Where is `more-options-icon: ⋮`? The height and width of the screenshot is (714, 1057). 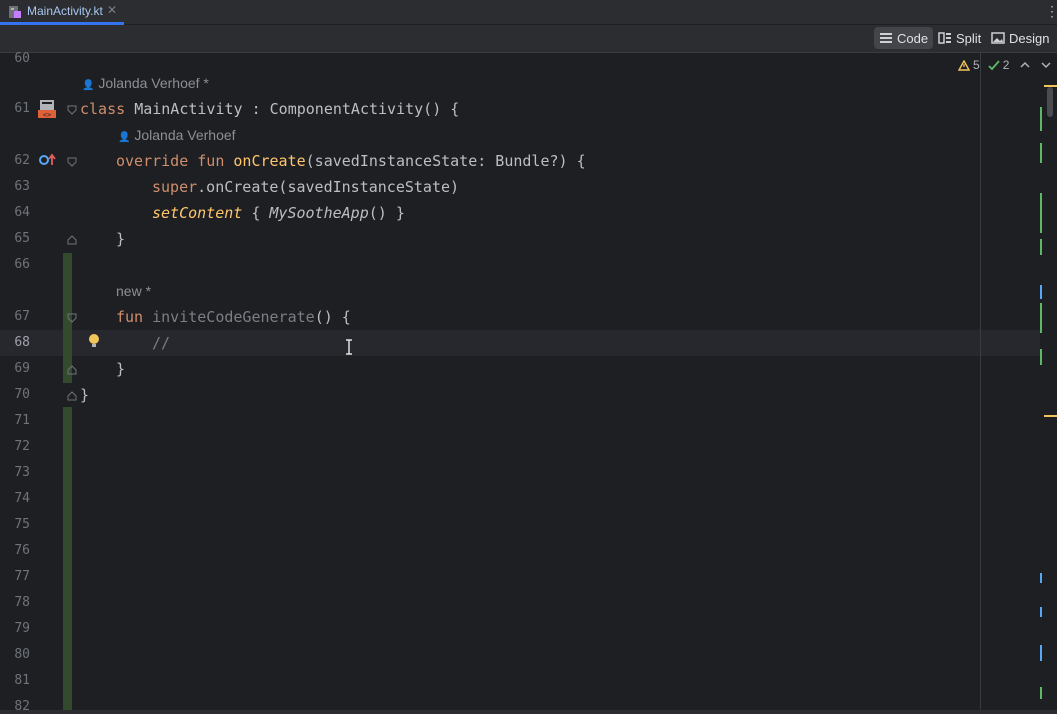 more-options-icon: ⋮ is located at coordinates (1051, 12).